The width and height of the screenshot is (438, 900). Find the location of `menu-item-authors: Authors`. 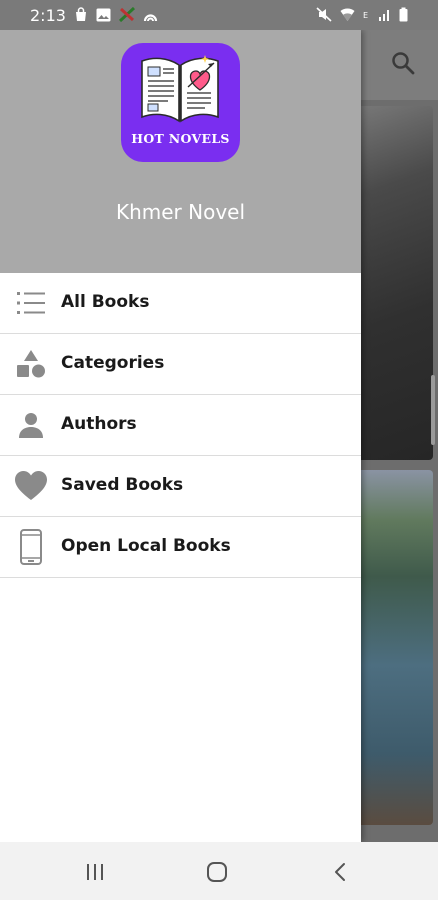

menu-item-authors: Authors is located at coordinates (180, 425).